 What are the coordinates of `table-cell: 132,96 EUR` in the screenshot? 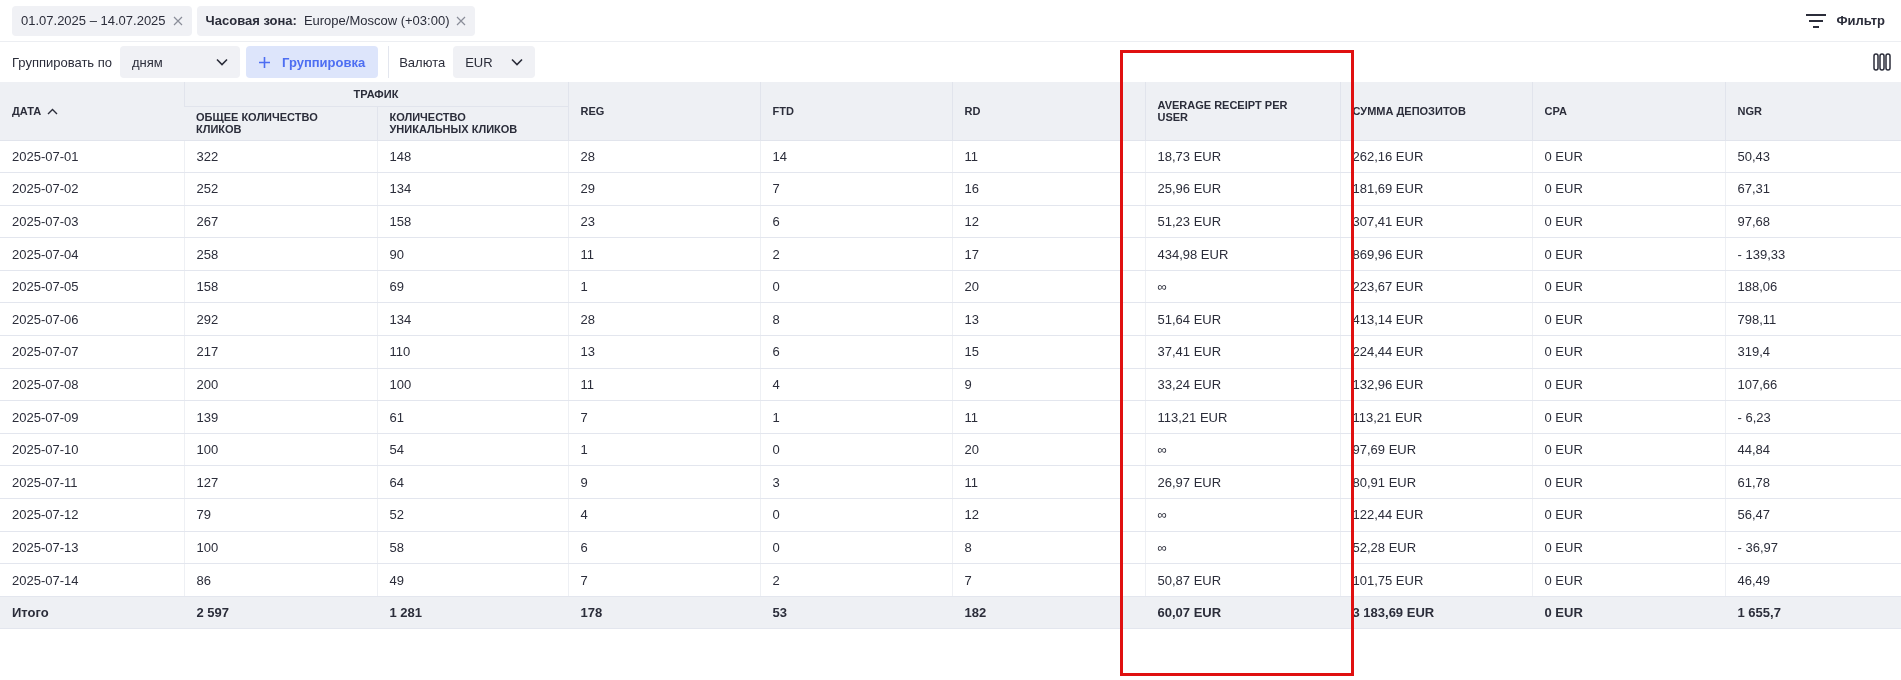 It's located at (1436, 384).